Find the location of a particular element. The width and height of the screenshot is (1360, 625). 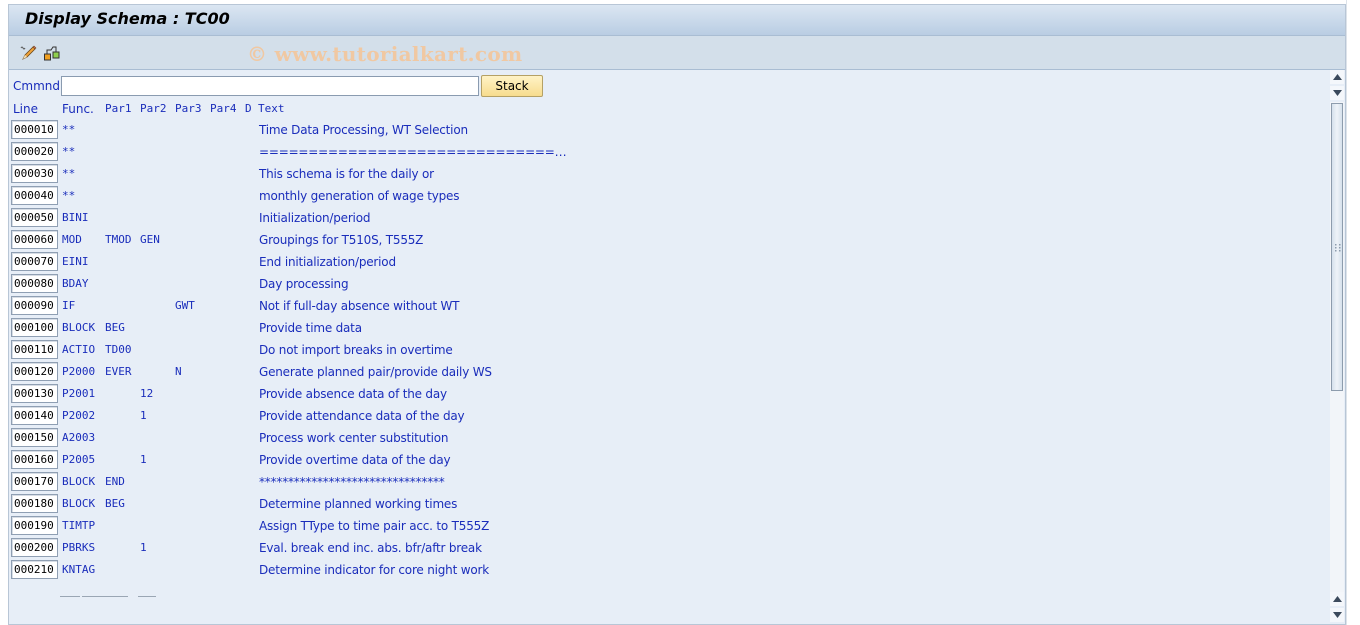

text-cell: Provide time data is located at coordinates (310, 328).